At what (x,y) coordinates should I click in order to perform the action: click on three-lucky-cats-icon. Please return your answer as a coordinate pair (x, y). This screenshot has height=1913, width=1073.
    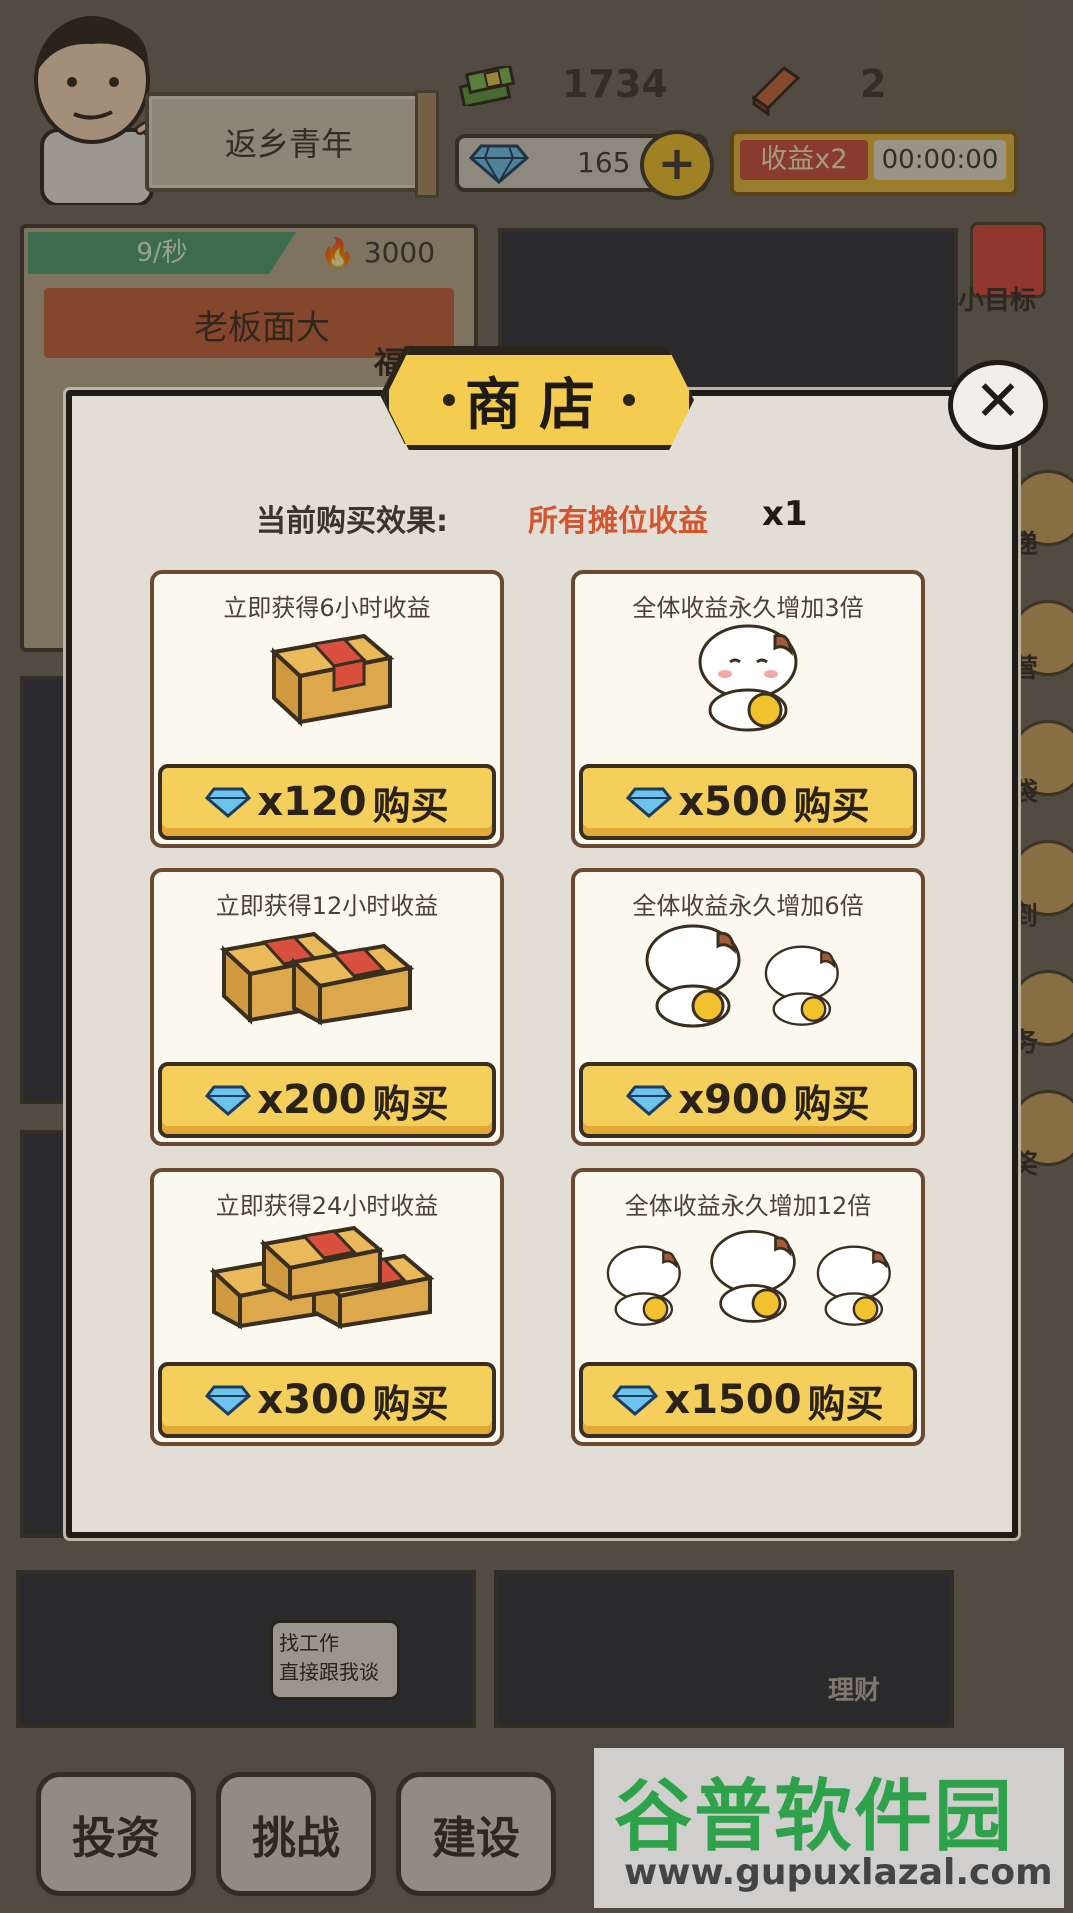
    Looking at the image, I should click on (748, 1278).